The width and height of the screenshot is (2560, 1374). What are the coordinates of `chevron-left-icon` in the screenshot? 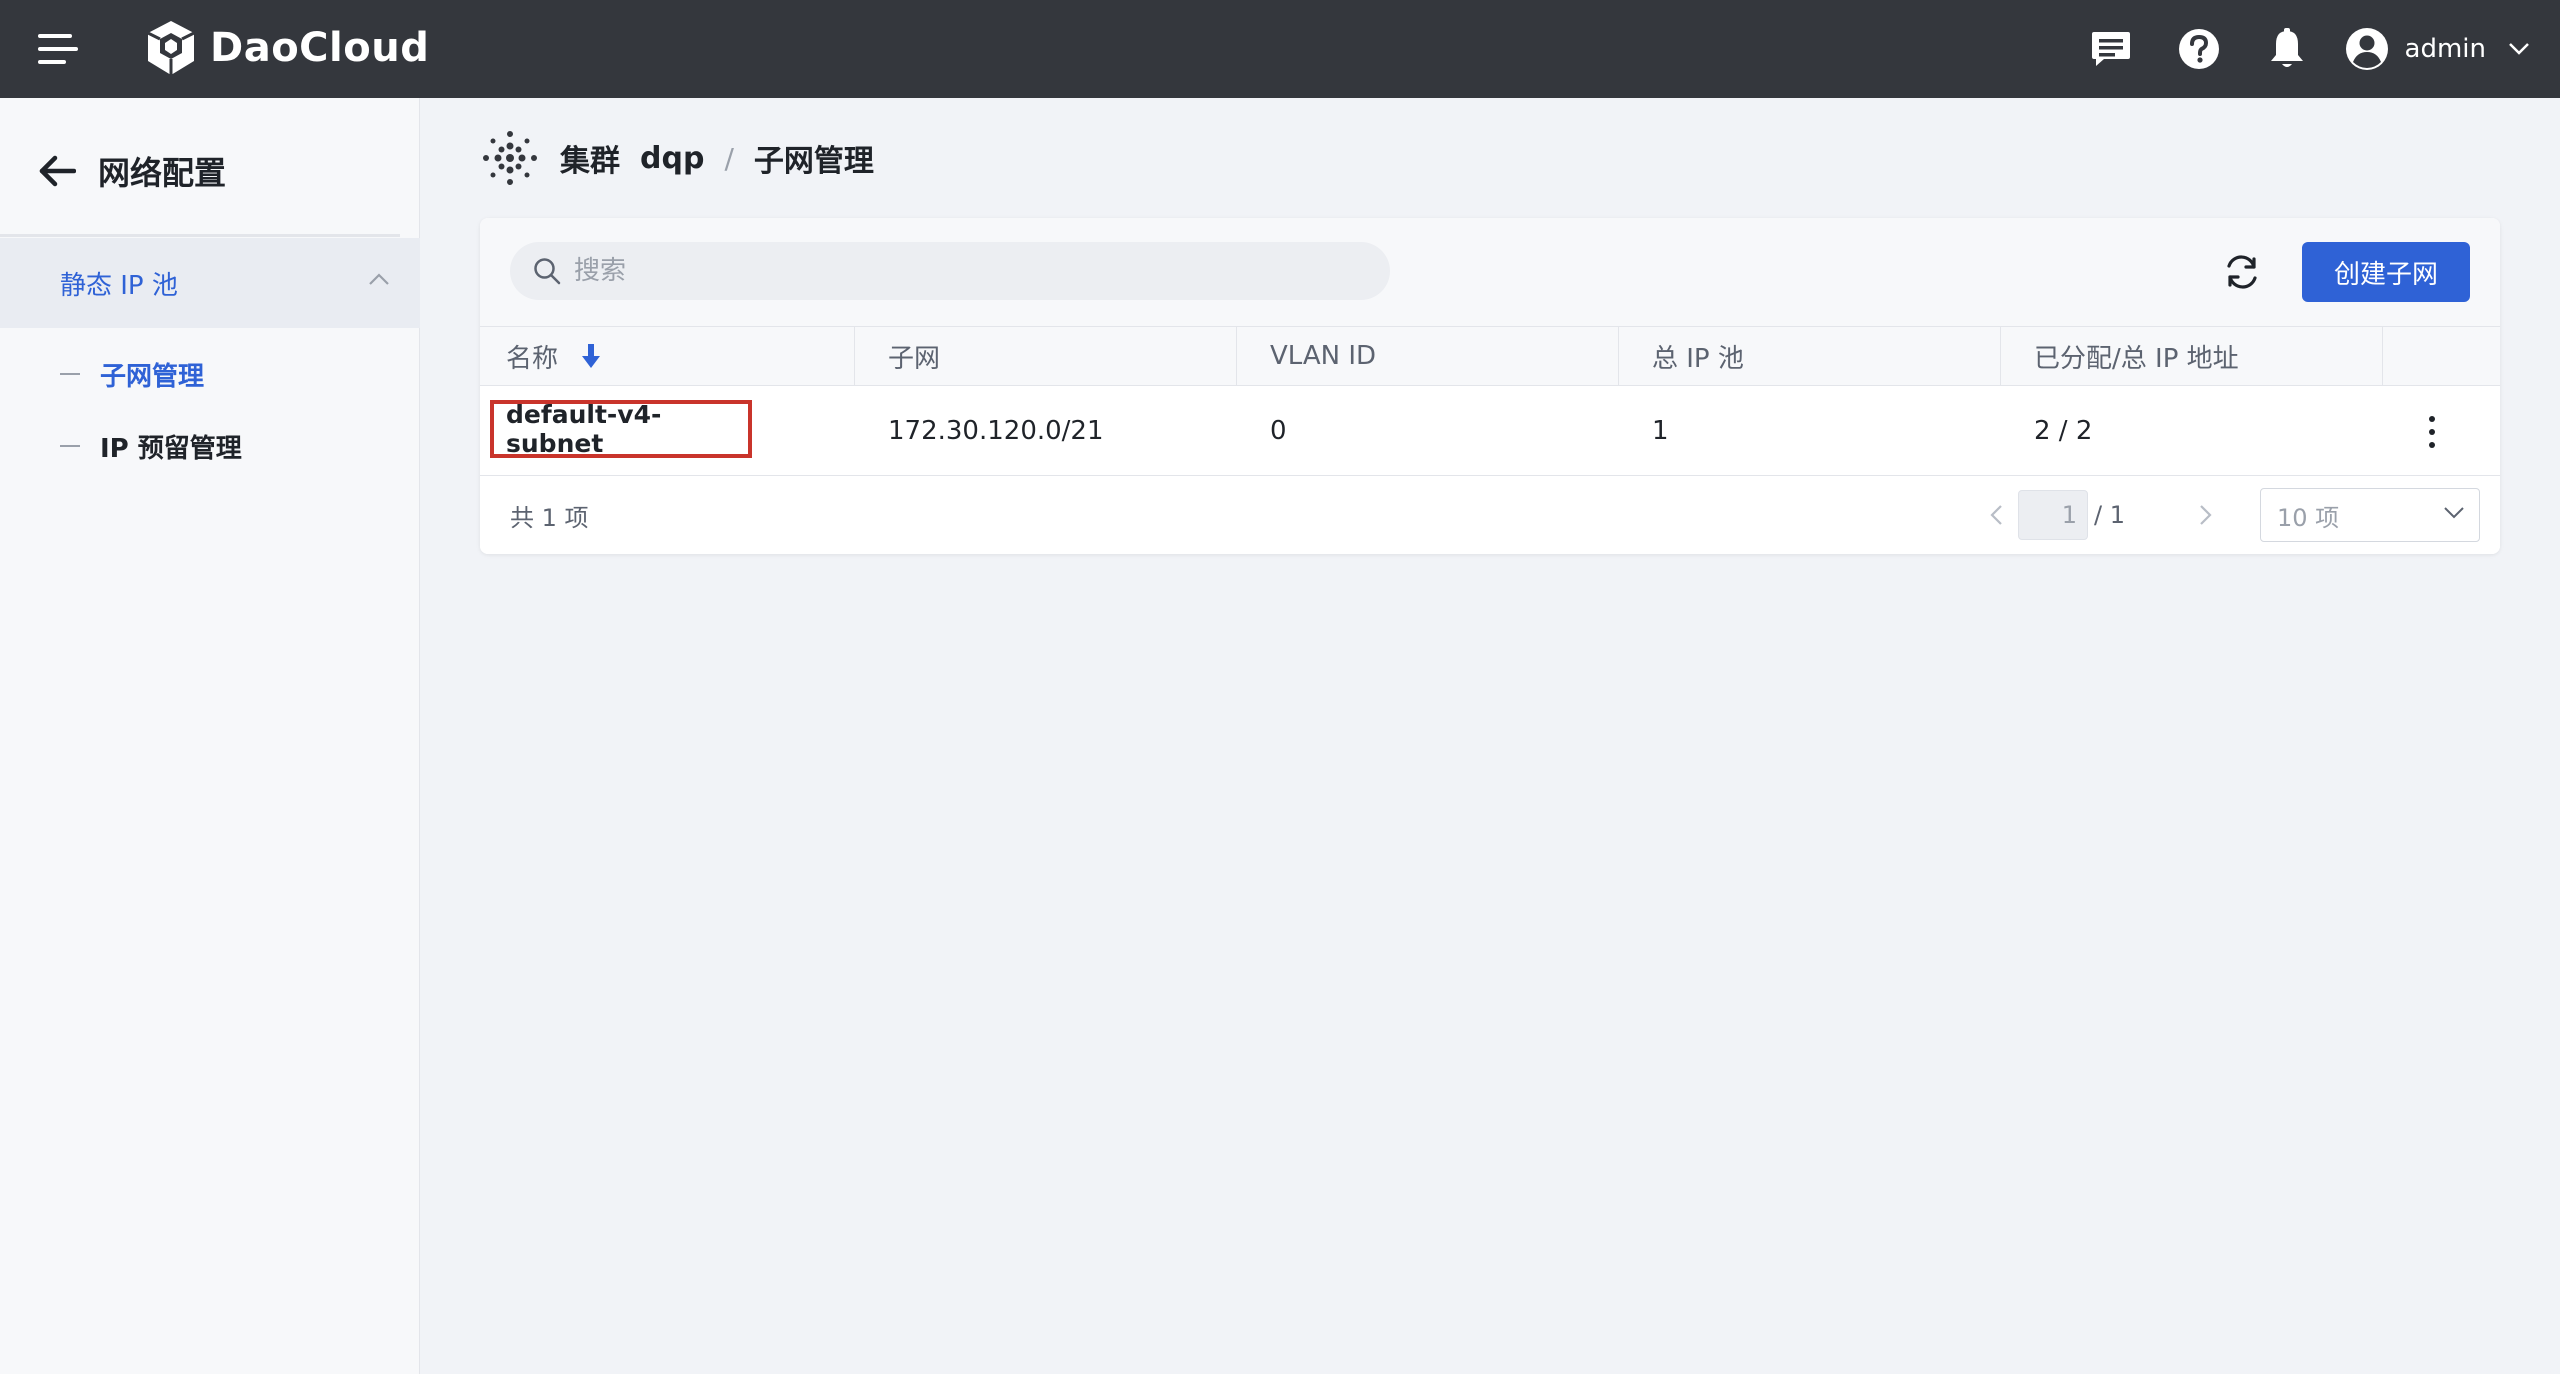 It's located at (1997, 515).